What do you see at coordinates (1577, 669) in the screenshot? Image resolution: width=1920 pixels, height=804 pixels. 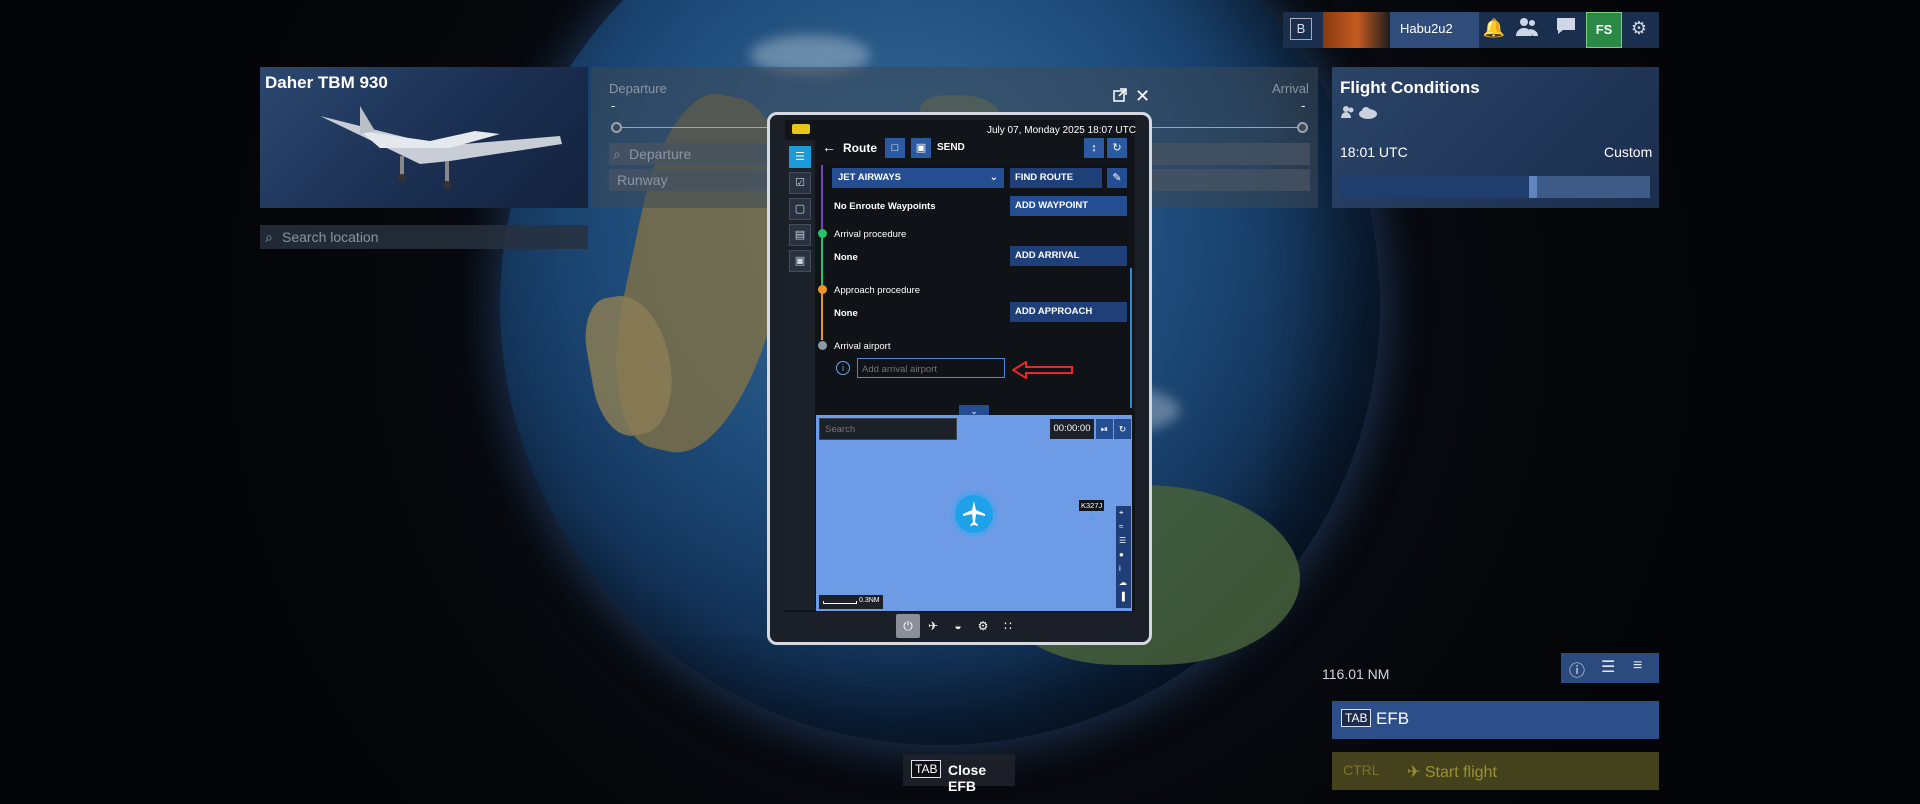 I see `info-icon: ⓘ` at bounding box center [1577, 669].